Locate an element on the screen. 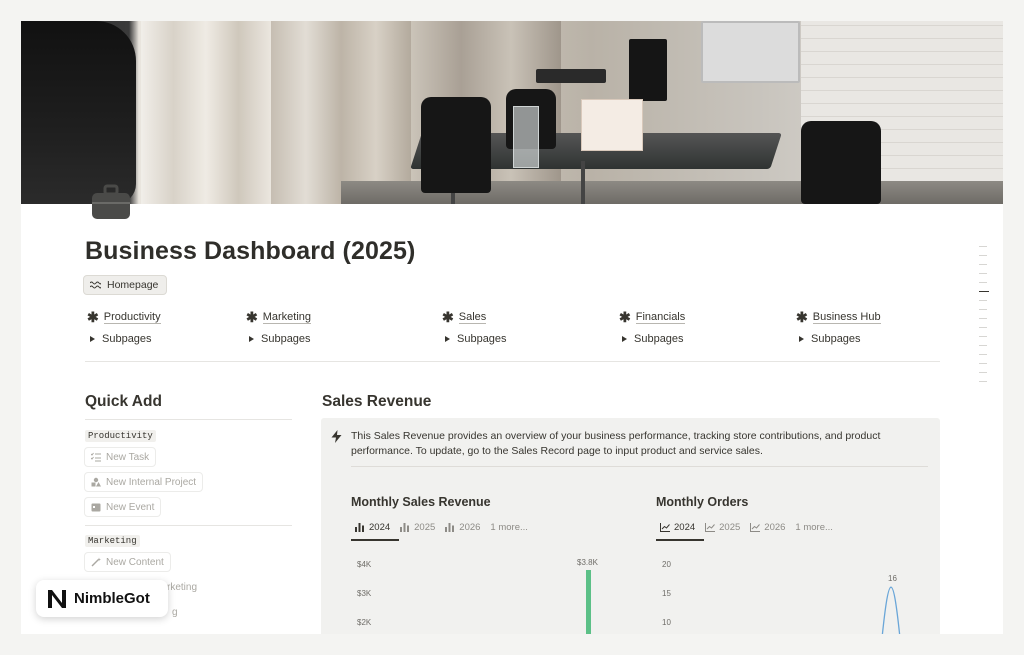 The width and height of the screenshot is (1024, 655). new-marketing-item-button: g is located at coordinates (175, 612).